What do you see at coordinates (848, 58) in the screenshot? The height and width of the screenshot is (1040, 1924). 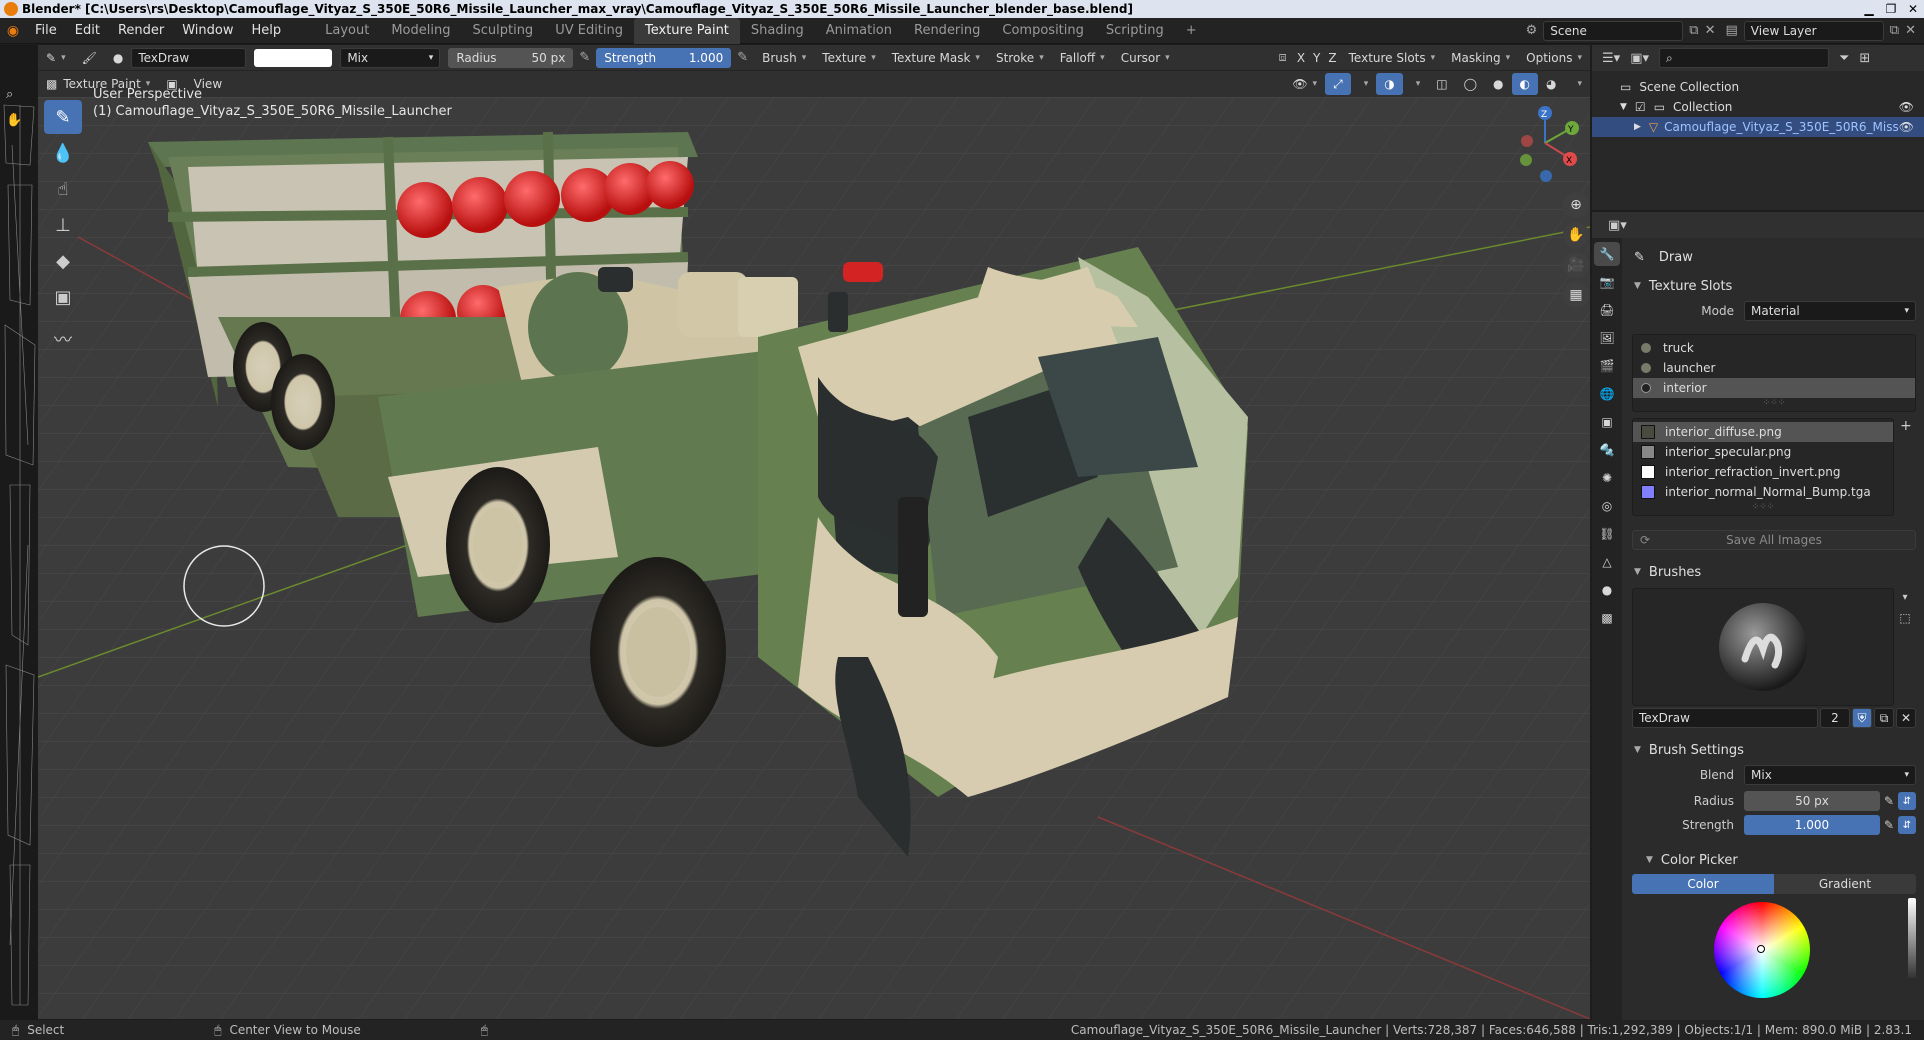 I see `texture-menu: Texture ▾` at bounding box center [848, 58].